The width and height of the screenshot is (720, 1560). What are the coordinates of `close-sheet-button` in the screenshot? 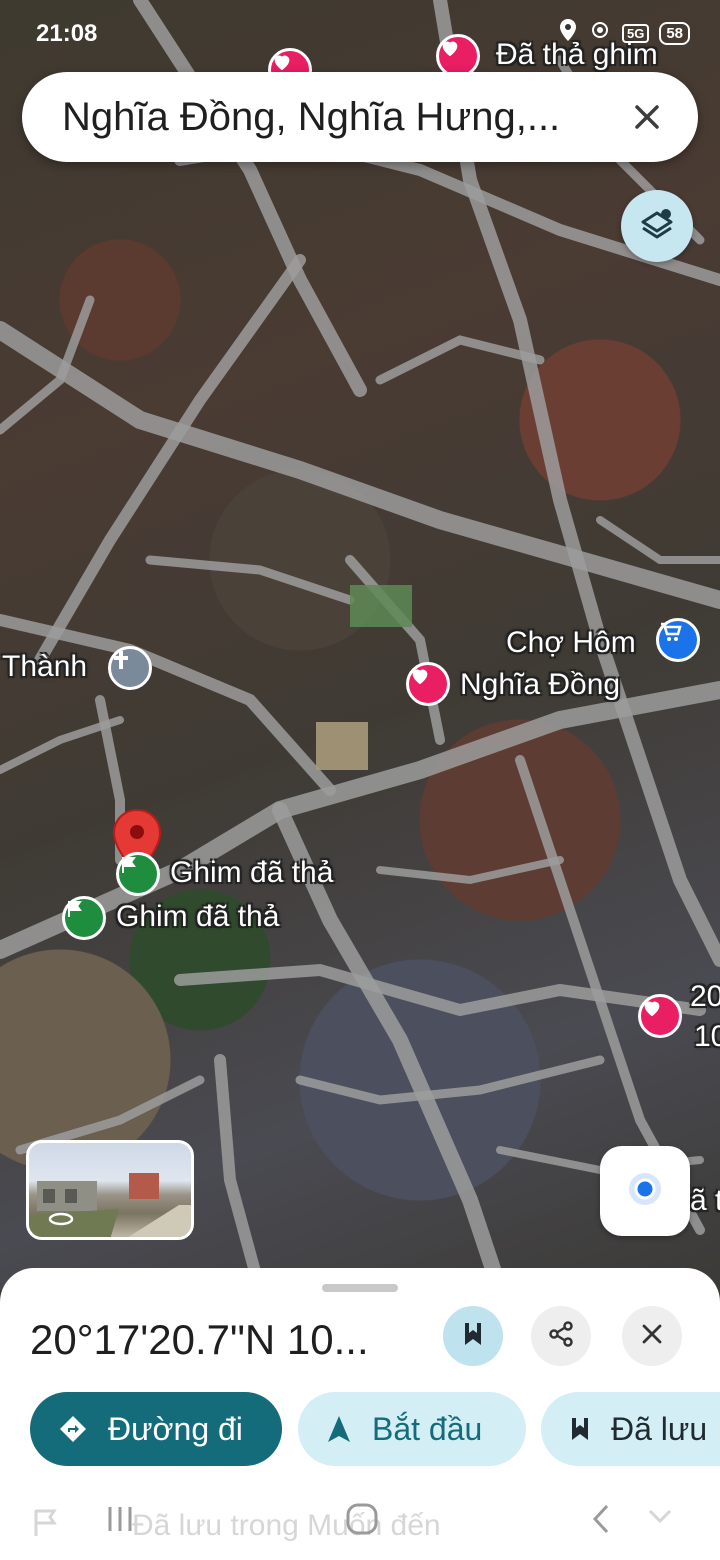 It's located at (652, 1336).